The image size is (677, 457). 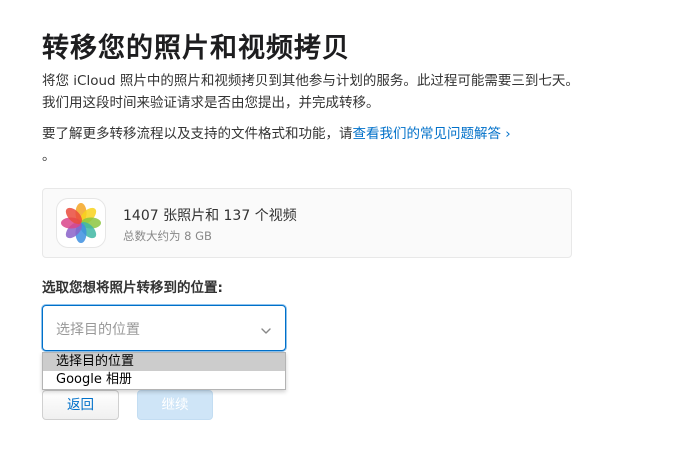 What do you see at coordinates (98, 330) in the screenshot?
I see `destination-select-value: 选择目的位置` at bounding box center [98, 330].